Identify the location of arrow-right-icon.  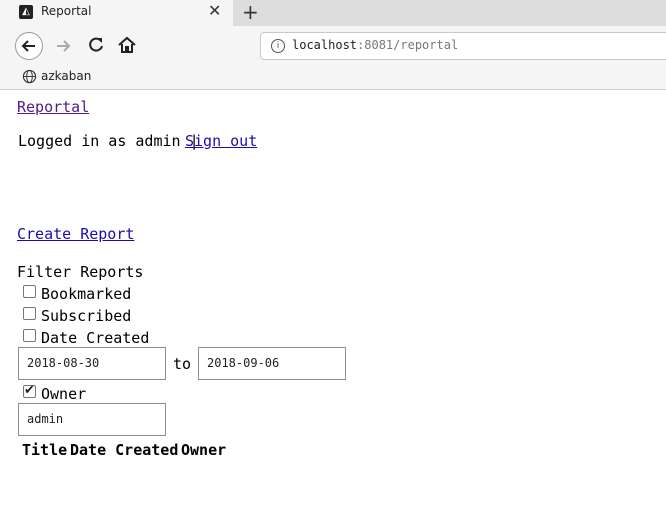
(64, 46).